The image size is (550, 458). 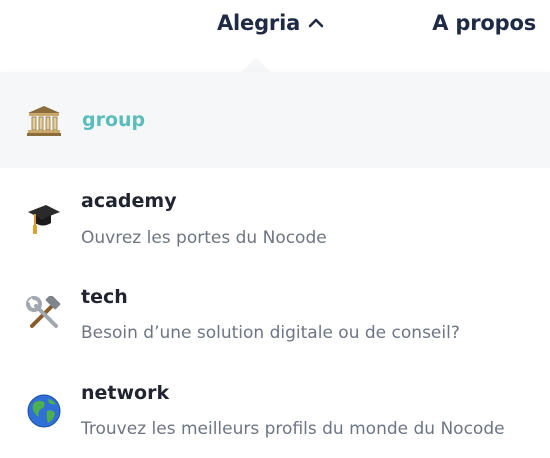 I want to click on alegria-menu-label: Alegria, so click(x=259, y=23).